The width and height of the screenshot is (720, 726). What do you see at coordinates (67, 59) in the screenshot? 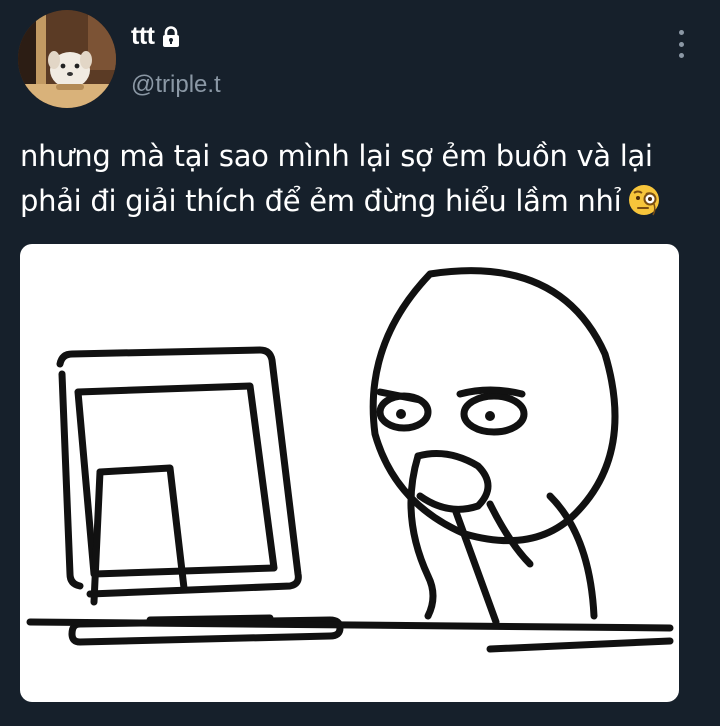
I see `avatar` at bounding box center [67, 59].